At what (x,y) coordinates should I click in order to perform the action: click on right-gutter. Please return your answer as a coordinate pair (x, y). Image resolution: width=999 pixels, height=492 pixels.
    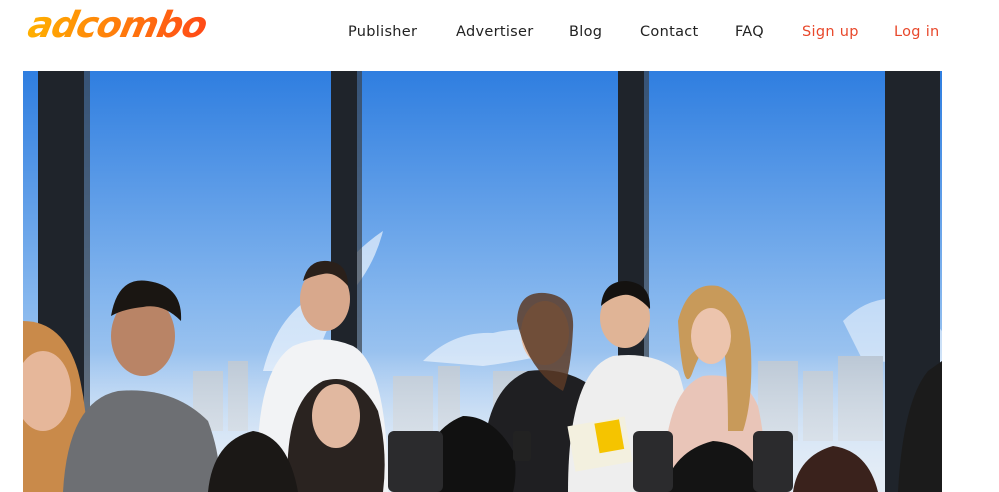
    Looking at the image, I should click on (970, 281).